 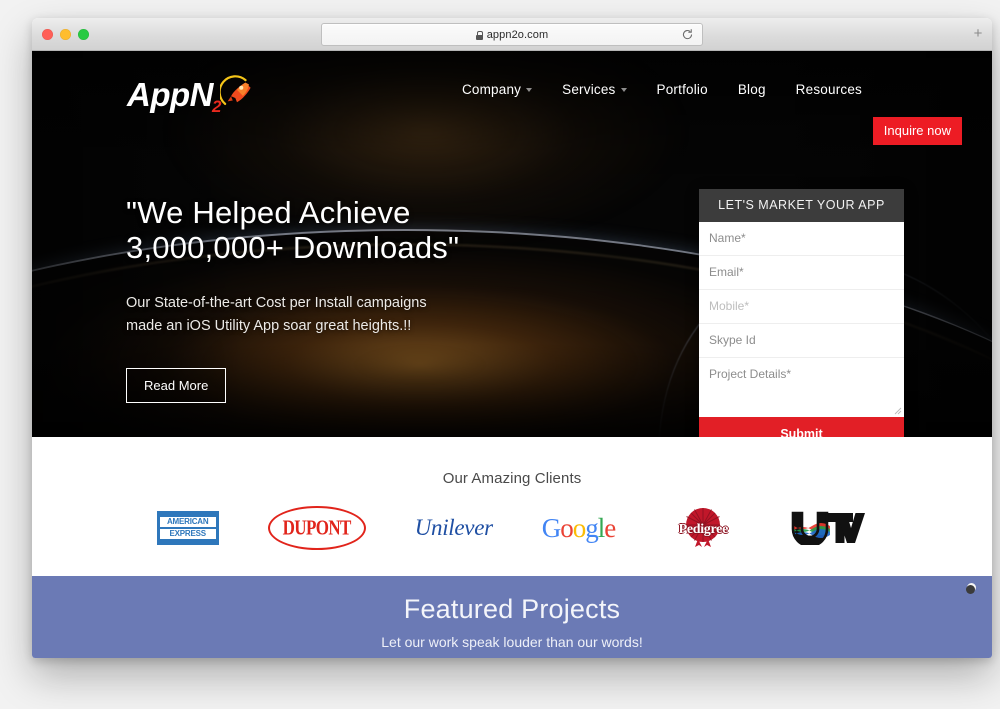 I want to click on client-logo-google: Google, so click(x=579, y=528).